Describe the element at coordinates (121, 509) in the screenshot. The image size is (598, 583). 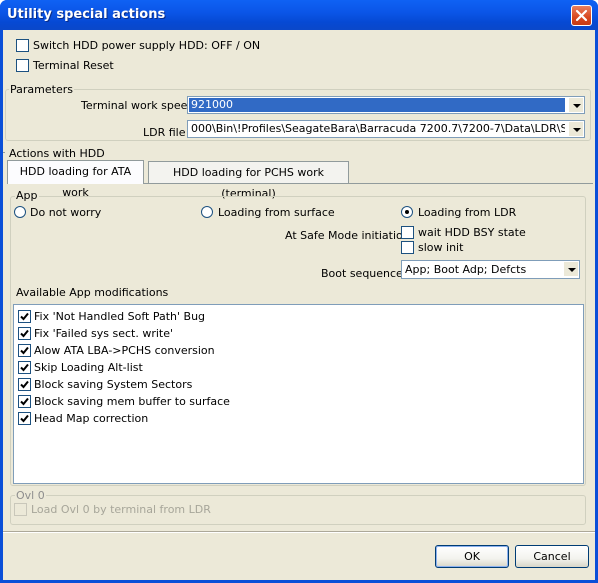
I see `load-ovl-label: Load Ovl 0 by terminal from LDR` at that location.